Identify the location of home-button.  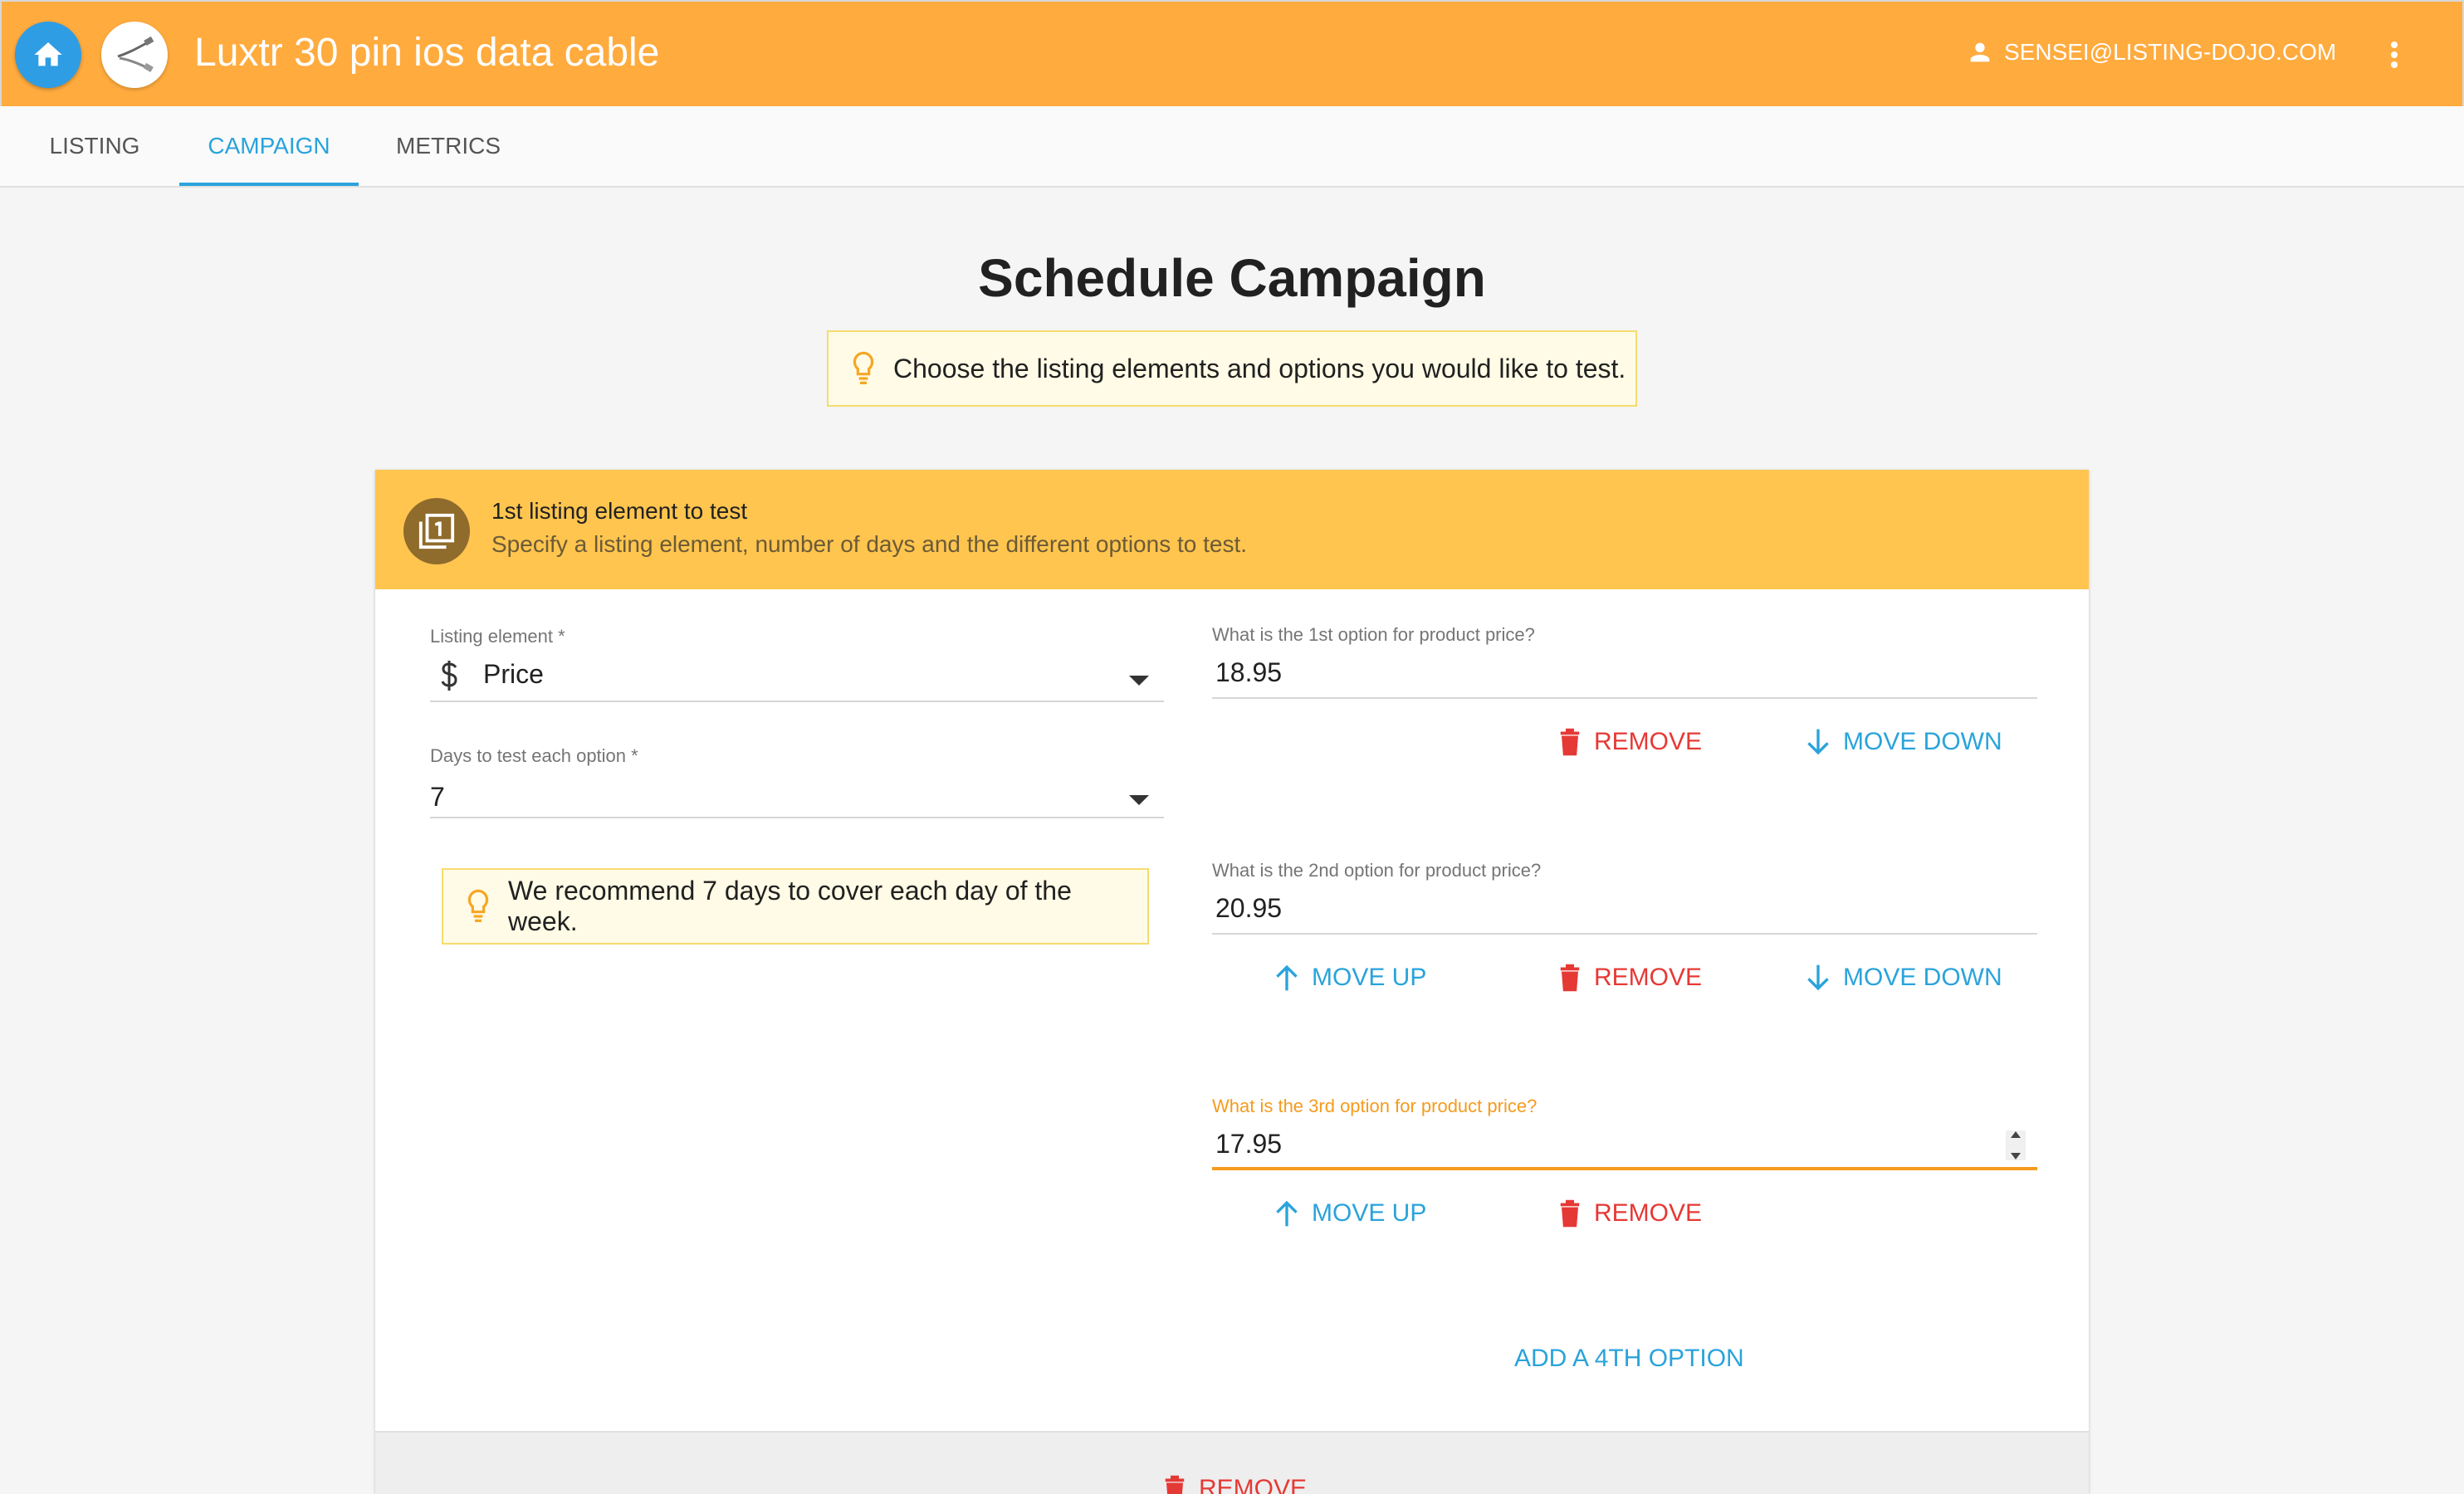
(48, 55).